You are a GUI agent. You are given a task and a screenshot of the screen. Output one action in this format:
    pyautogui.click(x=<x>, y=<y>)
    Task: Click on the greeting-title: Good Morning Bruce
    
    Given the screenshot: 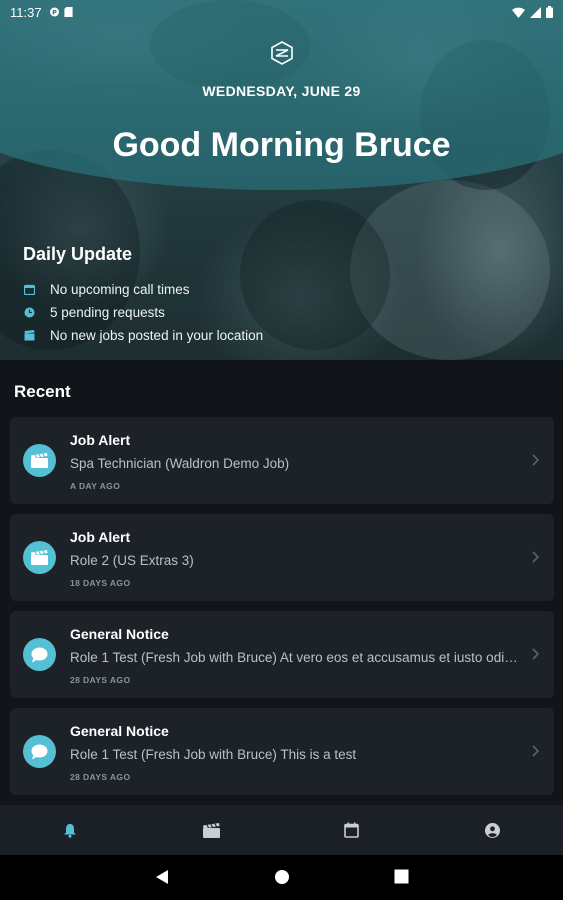 What is the action you would take?
    pyautogui.click(x=281, y=145)
    